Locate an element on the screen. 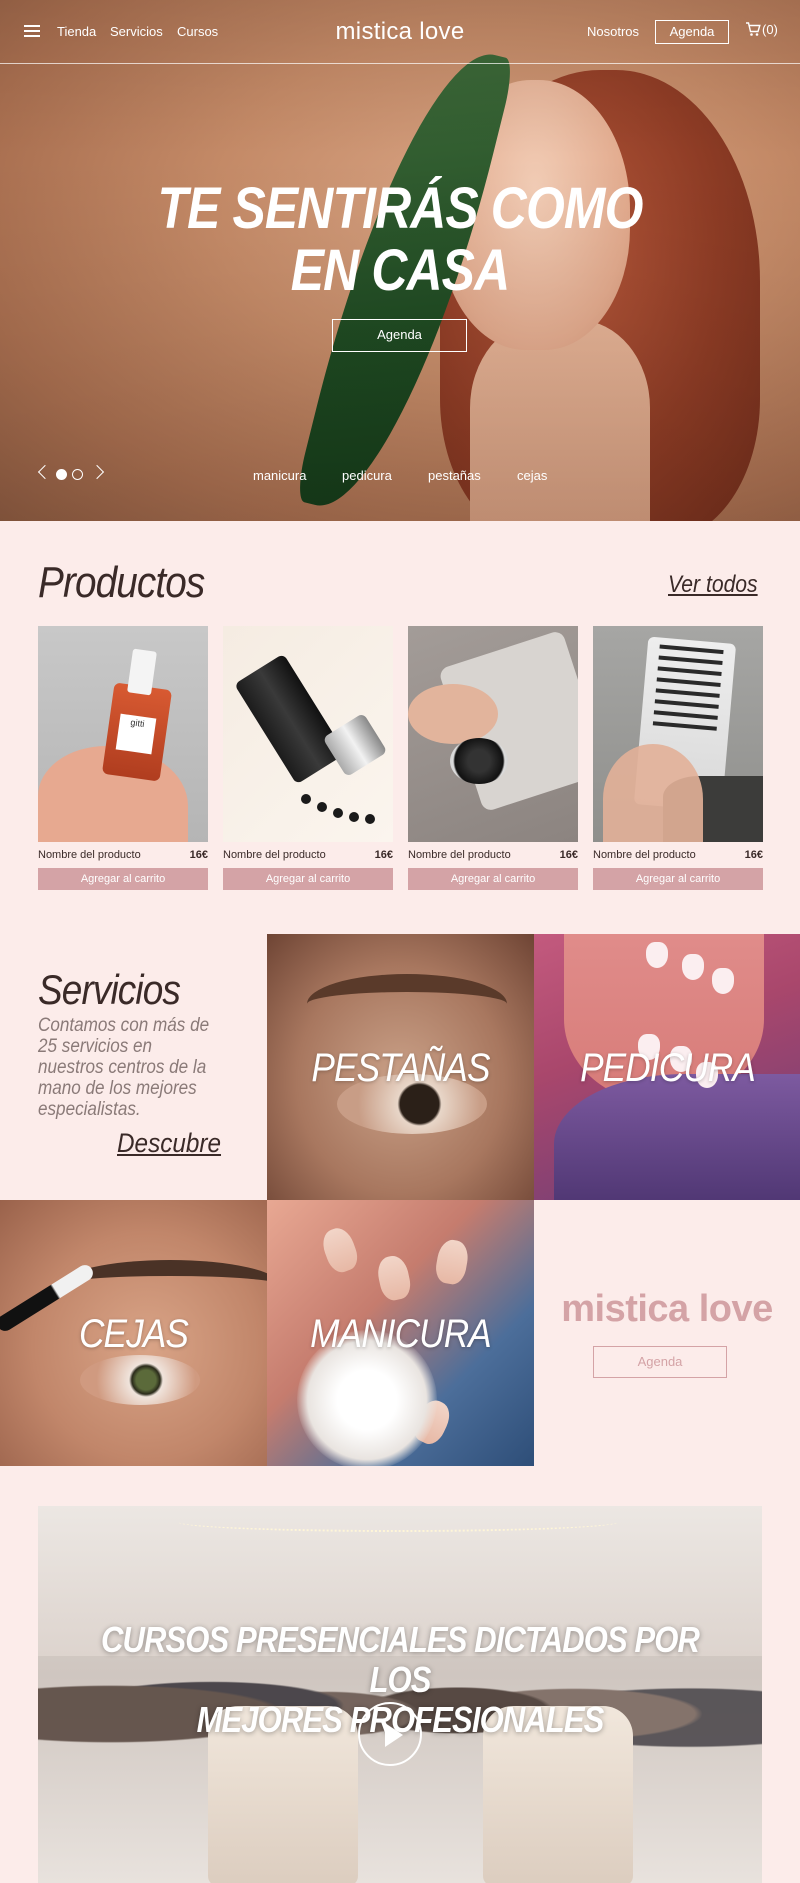 This screenshot has width=800, height=1883. cart-button: (0) is located at coordinates (761, 29).